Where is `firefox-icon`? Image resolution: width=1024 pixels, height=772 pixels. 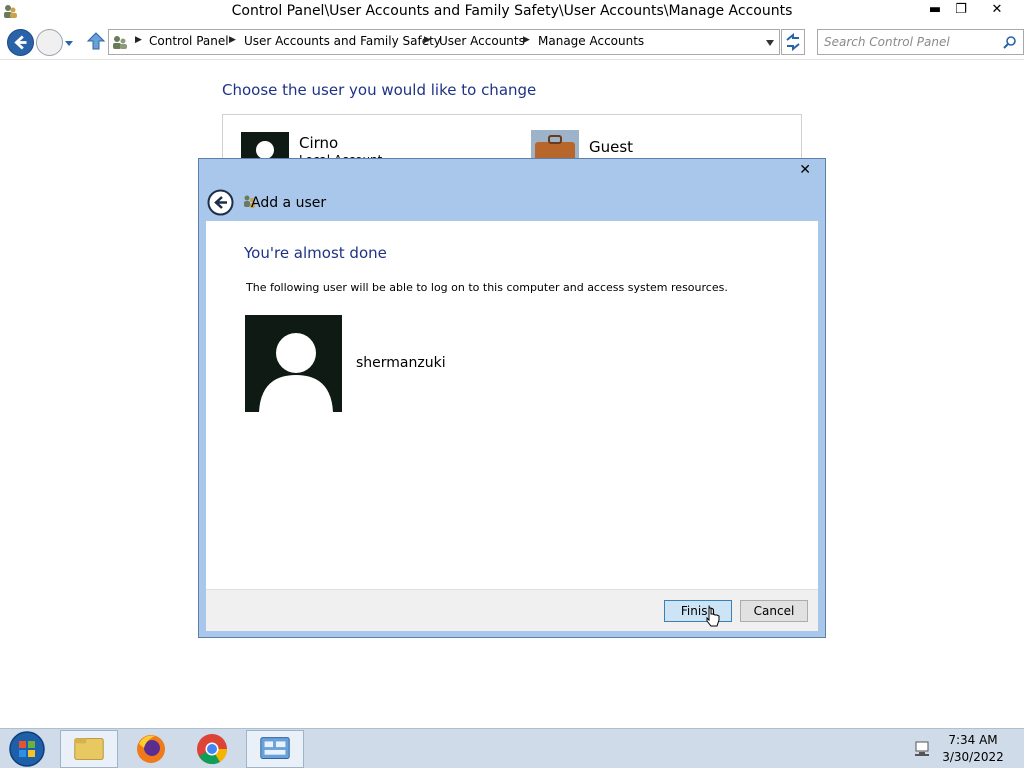 firefox-icon is located at coordinates (151, 749).